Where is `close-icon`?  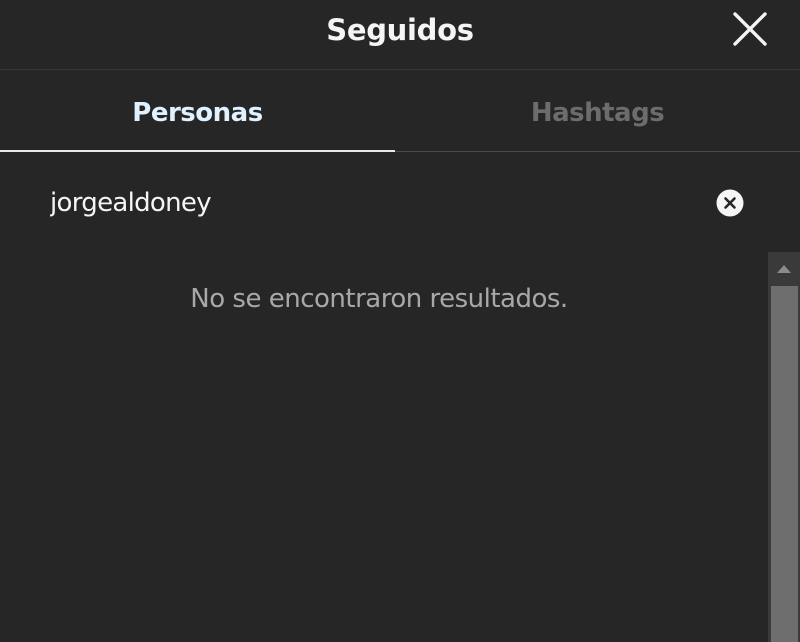 close-icon is located at coordinates (750, 29).